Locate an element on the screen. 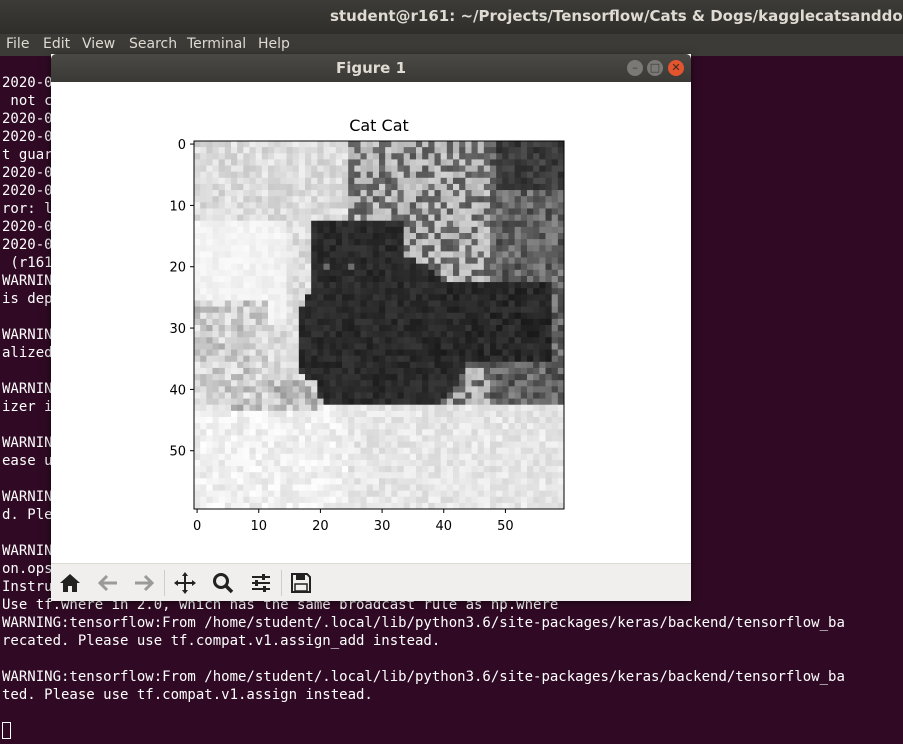 This screenshot has width=903, height=744. terminal-line: ror: l is located at coordinates (27, 209).